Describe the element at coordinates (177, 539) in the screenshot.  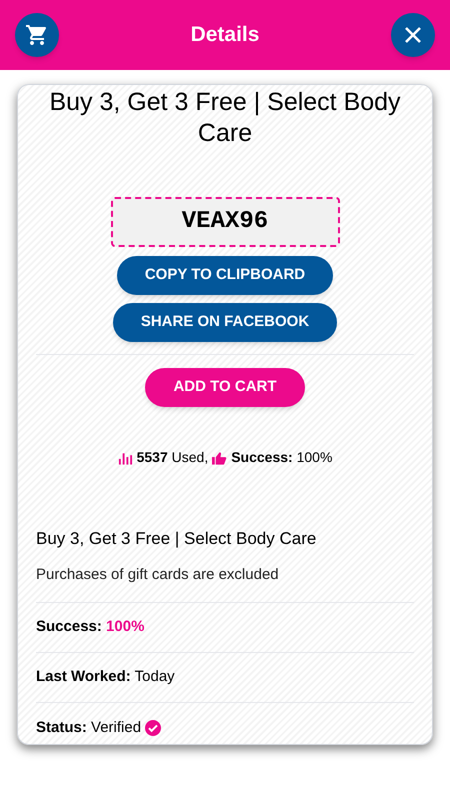
I see `offer-title: Buy 3, Get 3 Free | Select Body Care` at that location.